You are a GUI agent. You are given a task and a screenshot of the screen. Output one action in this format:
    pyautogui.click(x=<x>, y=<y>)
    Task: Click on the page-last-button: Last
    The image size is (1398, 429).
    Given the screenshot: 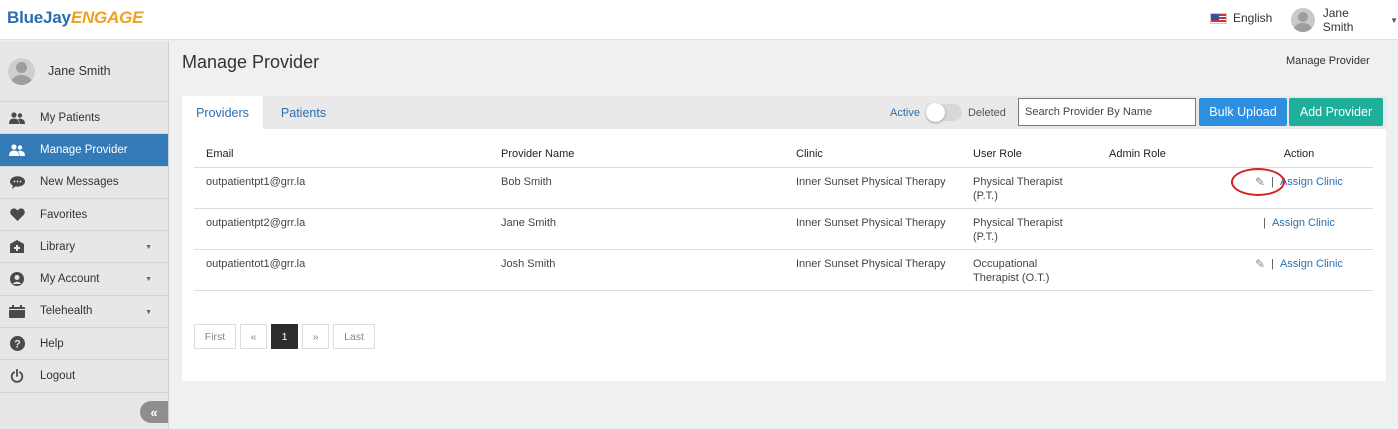 What is the action you would take?
    pyautogui.click(x=354, y=336)
    